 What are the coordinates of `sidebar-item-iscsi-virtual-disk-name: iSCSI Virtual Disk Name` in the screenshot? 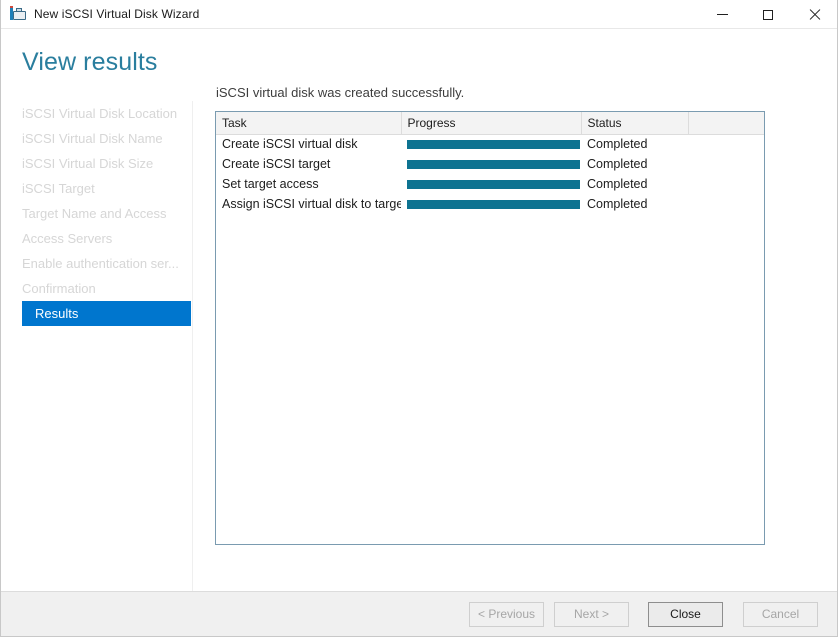 It's located at (96, 138).